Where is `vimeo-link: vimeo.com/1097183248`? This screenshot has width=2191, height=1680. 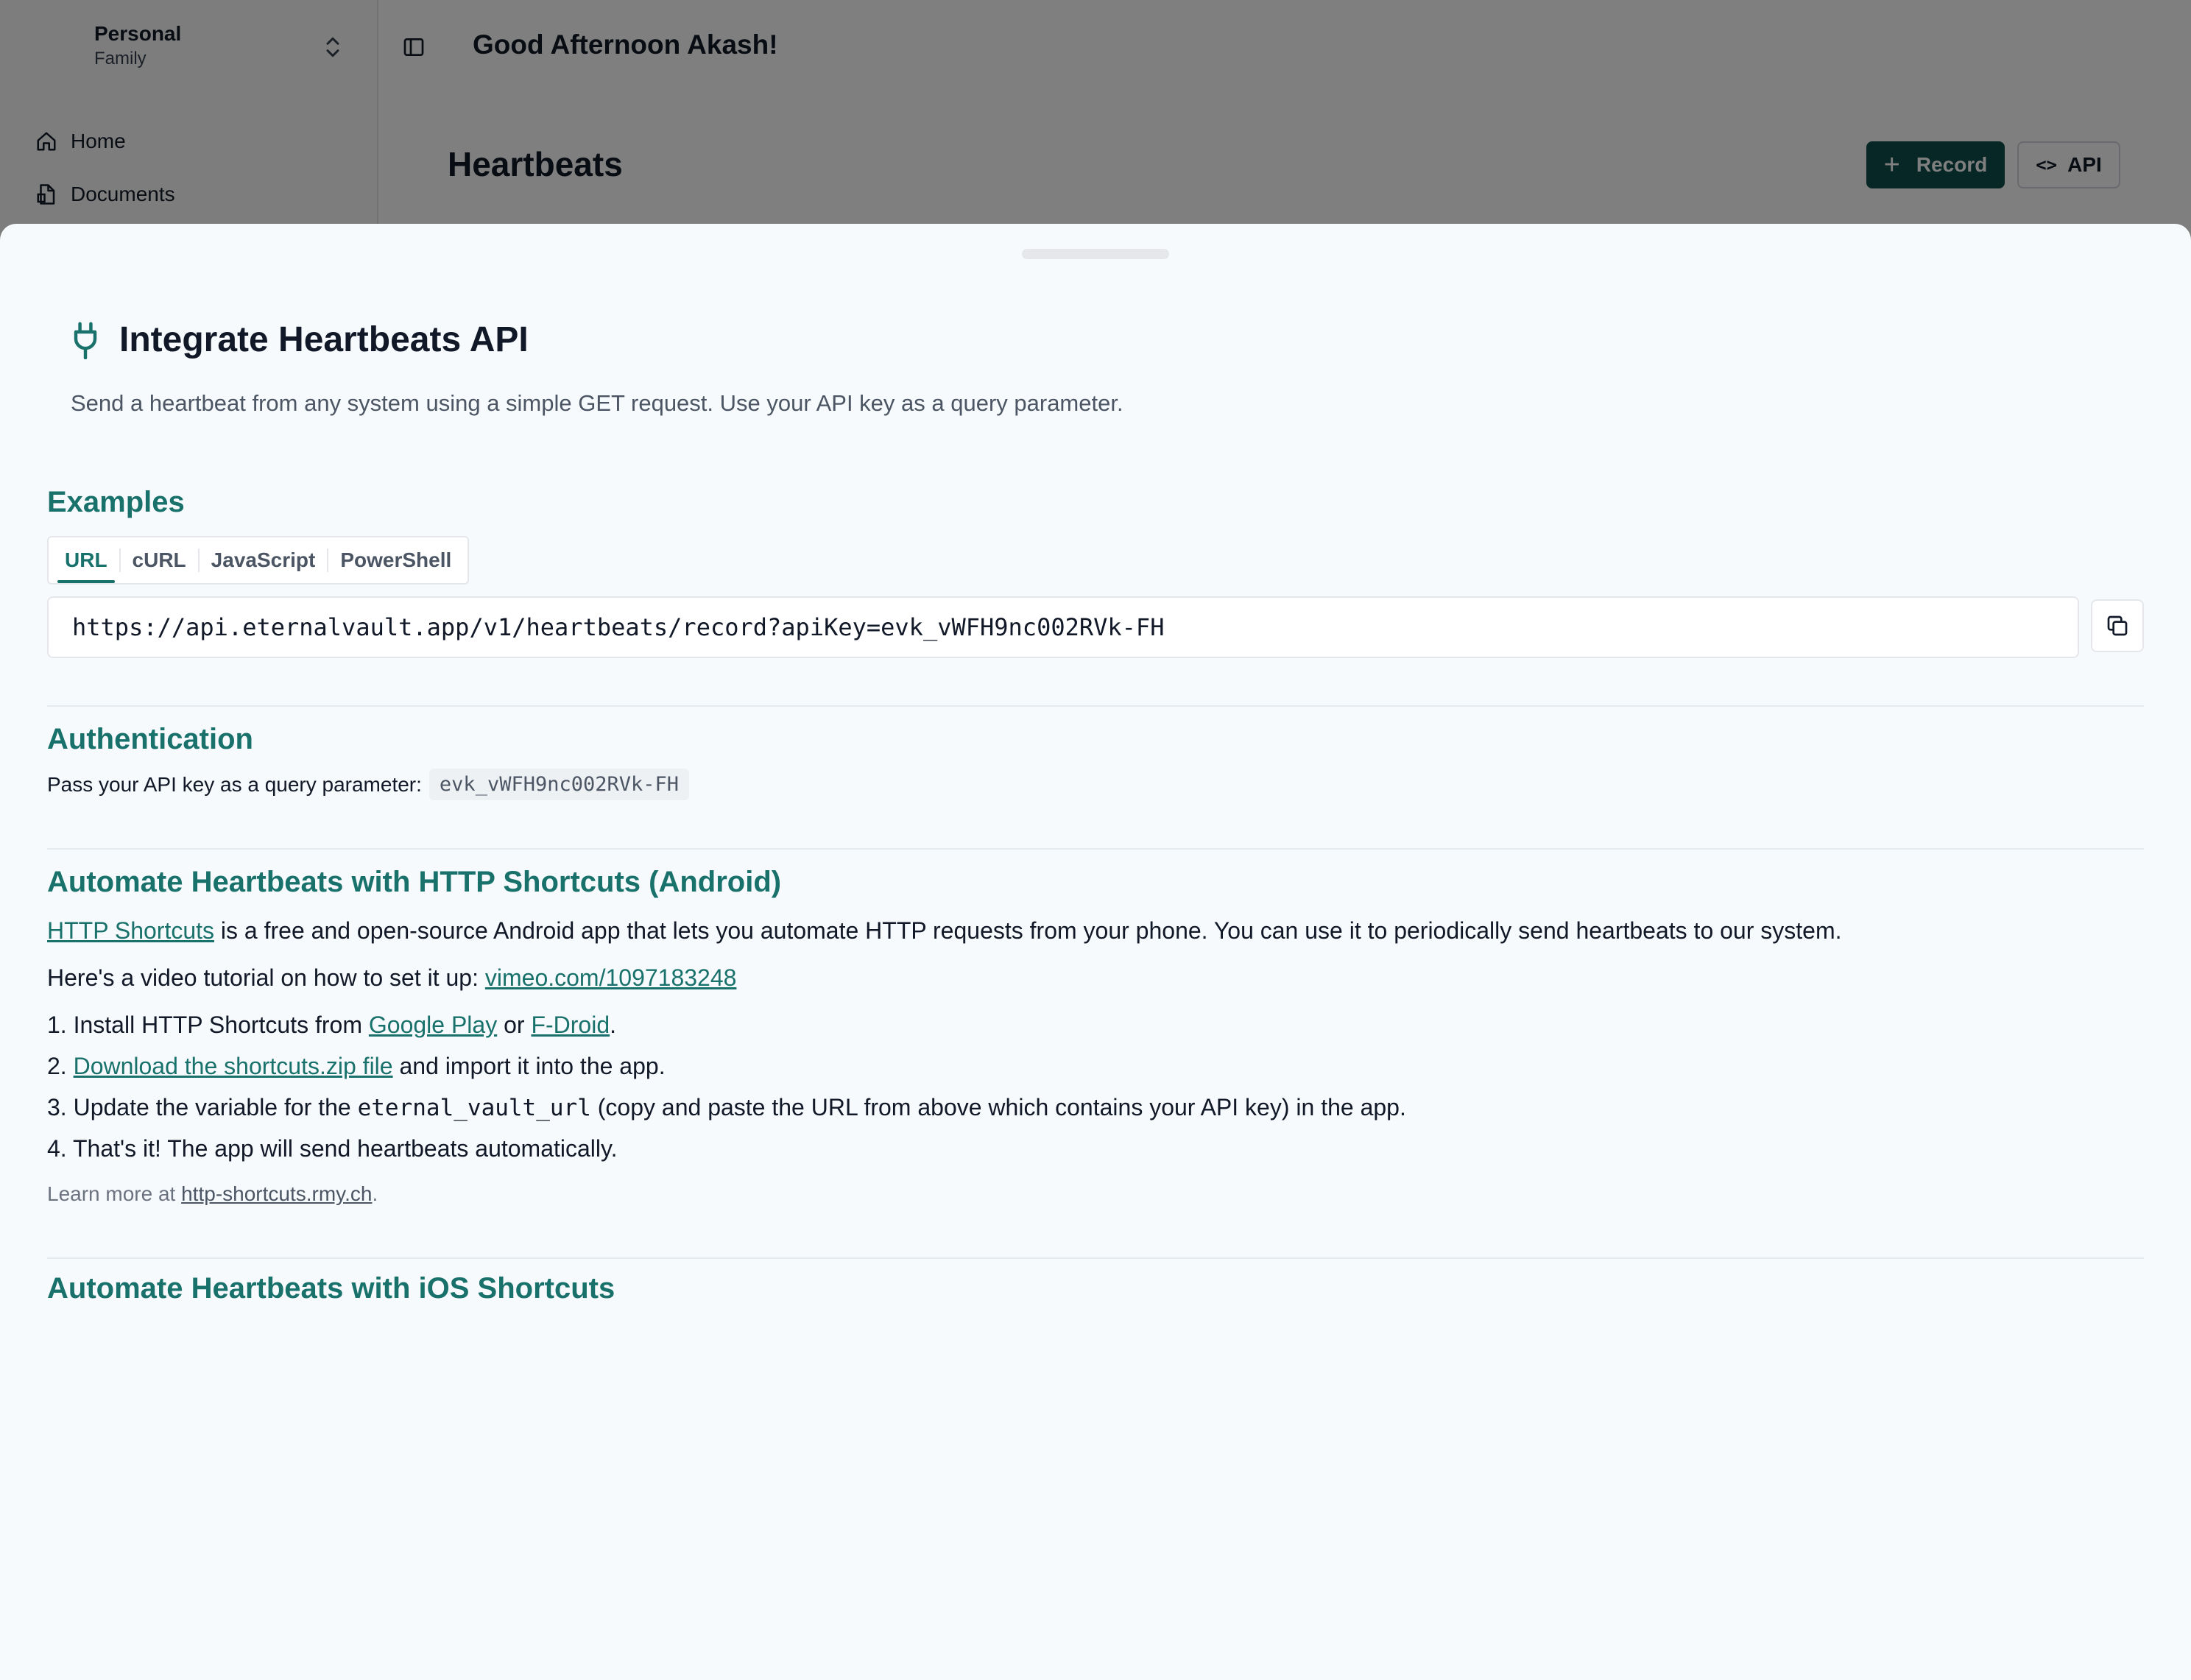
vimeo-link: vimeo.com/1097183248 is located at coordinates (611, 978).